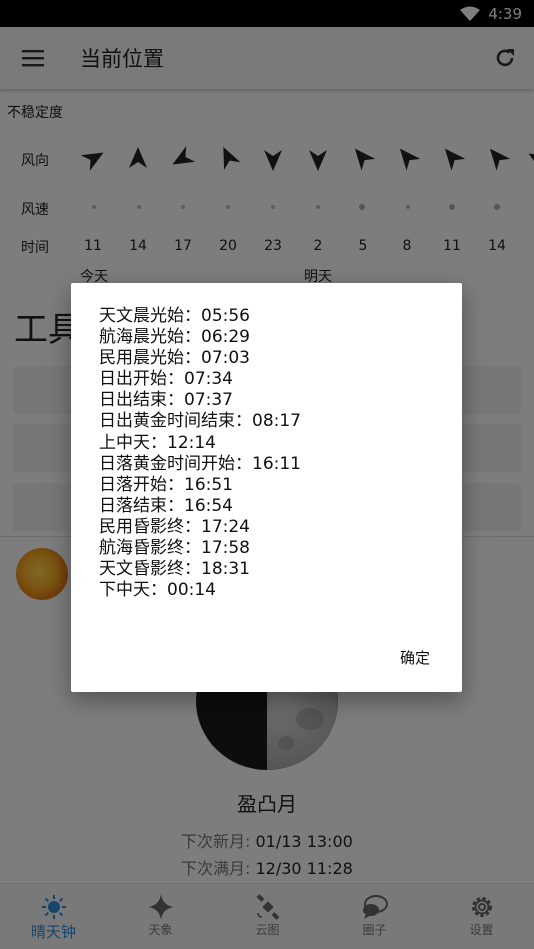 Image resolution: width=534 pixels, height=949 pixels. I want to click on sun-time-line: 航海昏影终：17:58, so click(174, 548).